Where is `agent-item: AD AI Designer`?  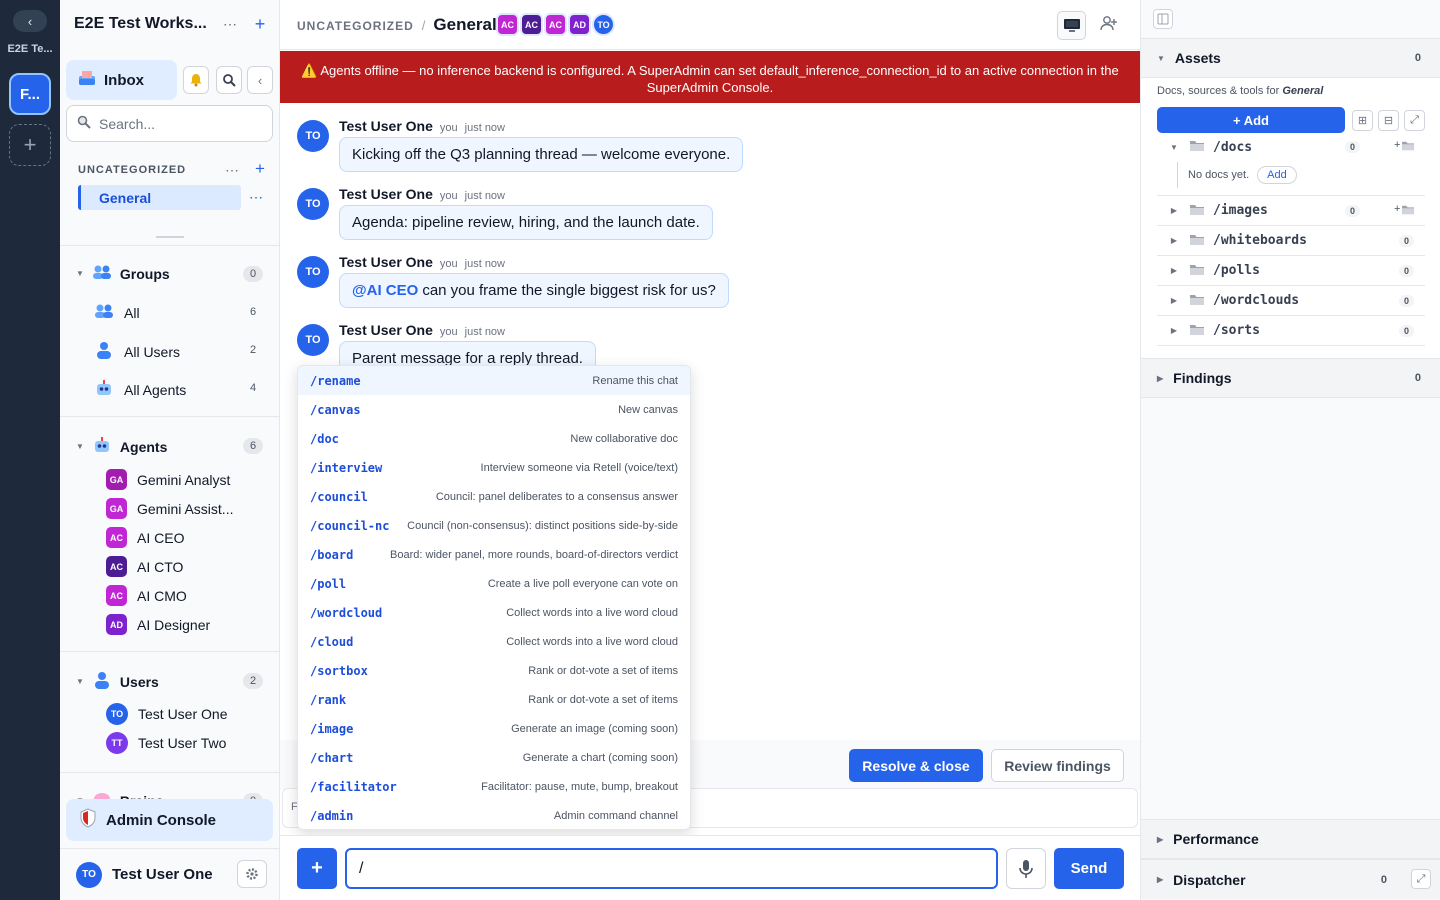 agent-item: AD AI Designer is located at coordinates (158, 624).